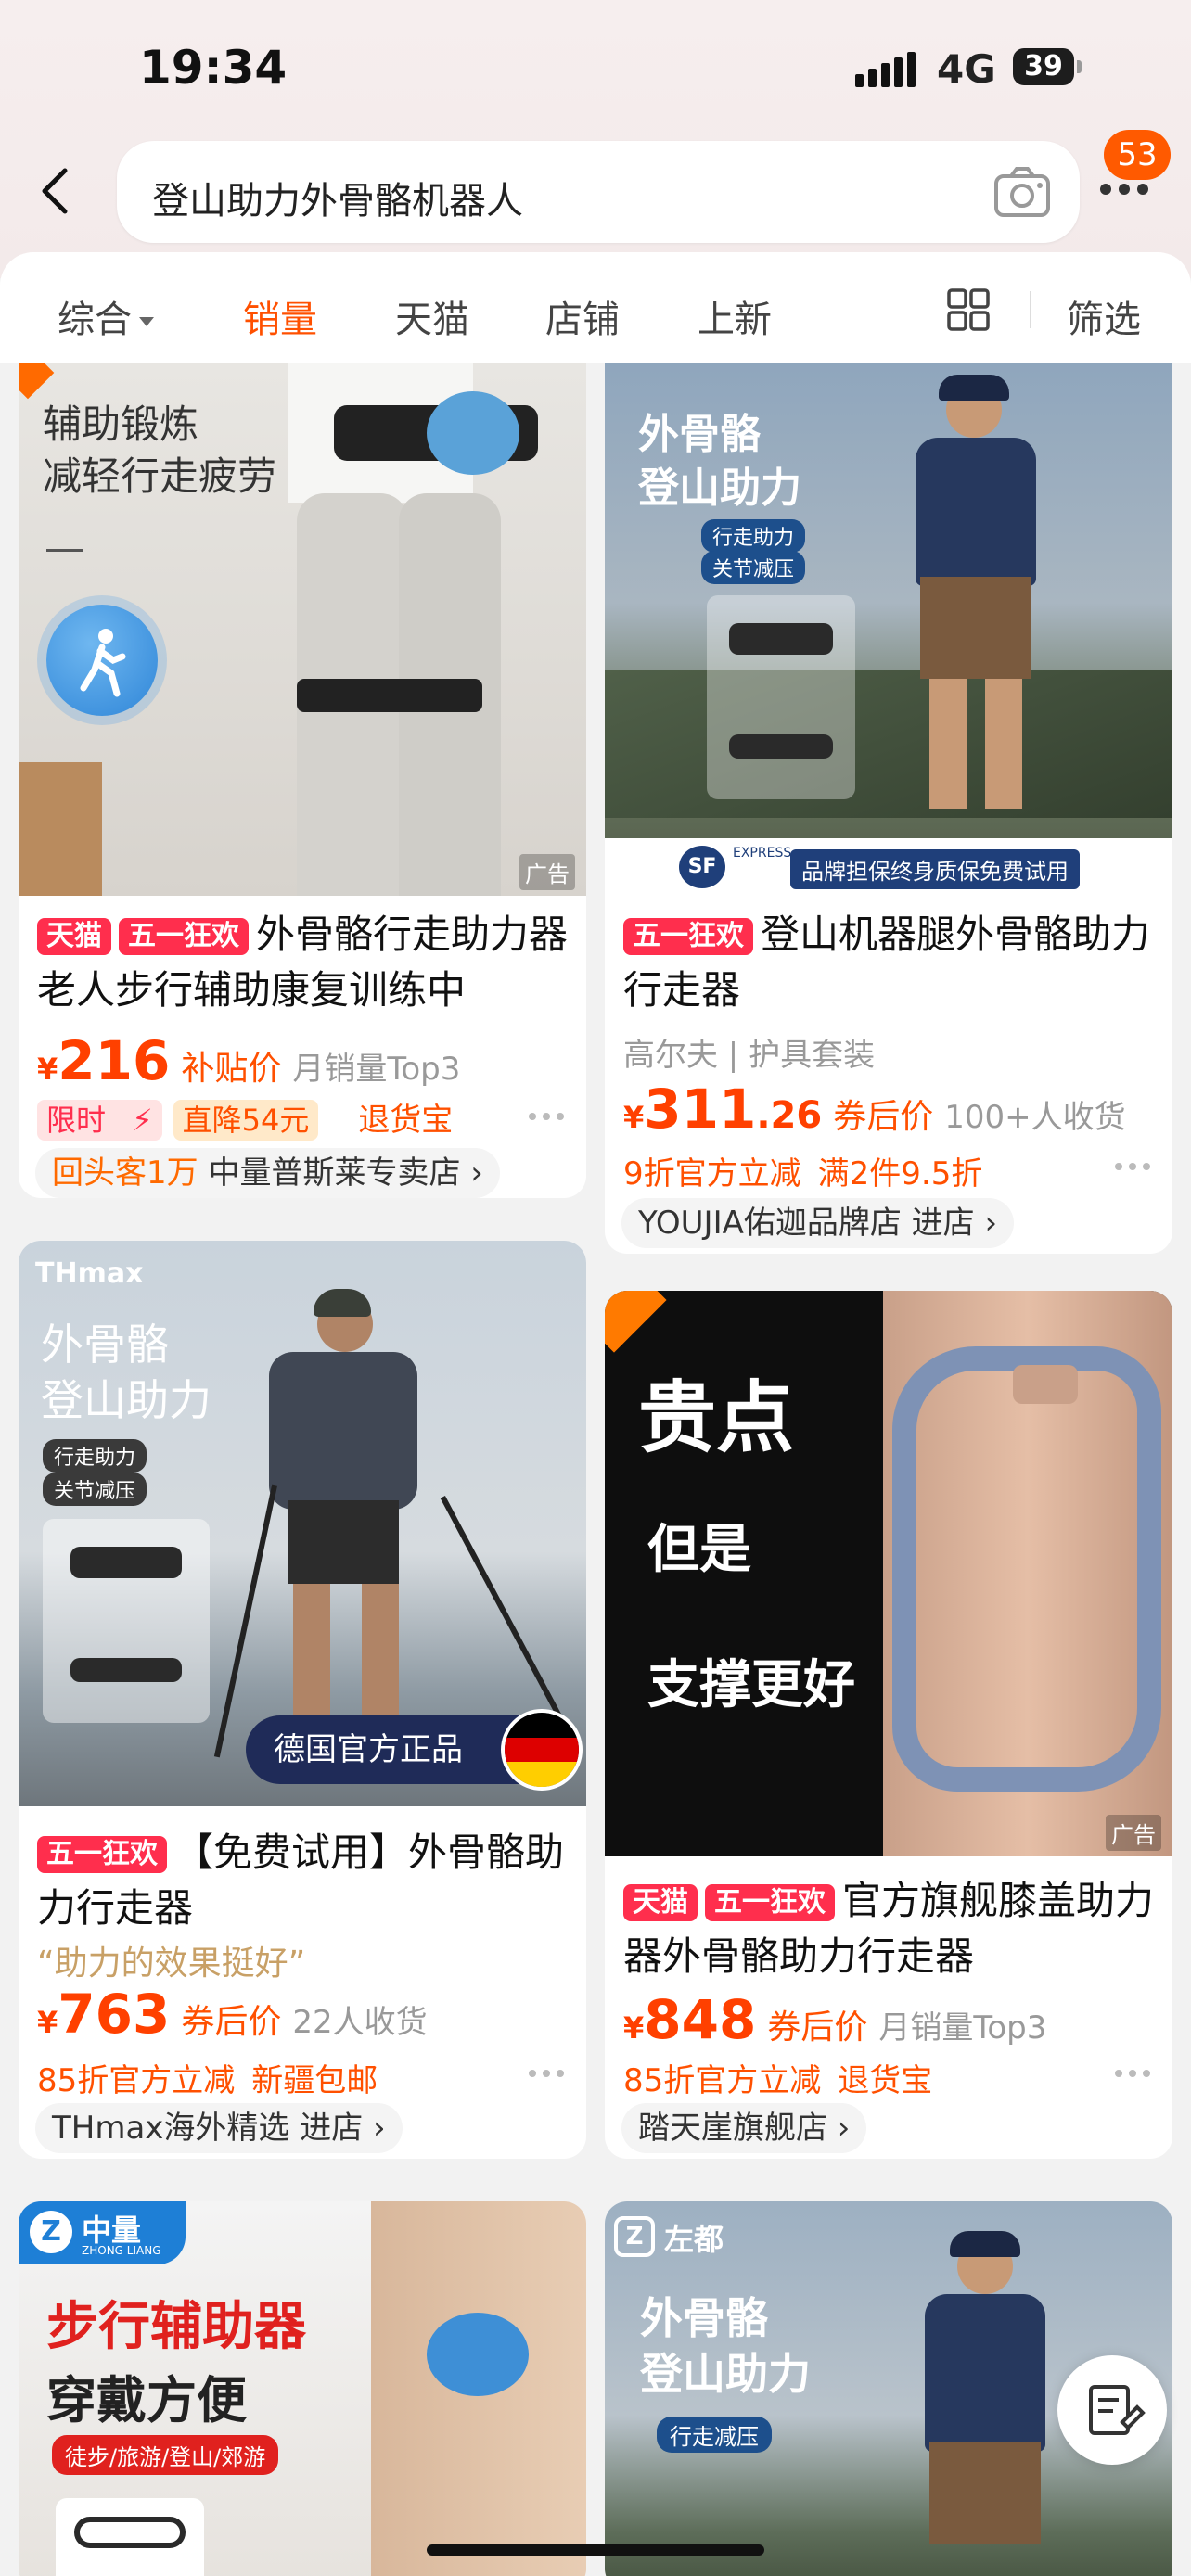  Describe the element at coordinates (716, 1418) in the screenshot. I see `image-caption: 贵点` at that location.